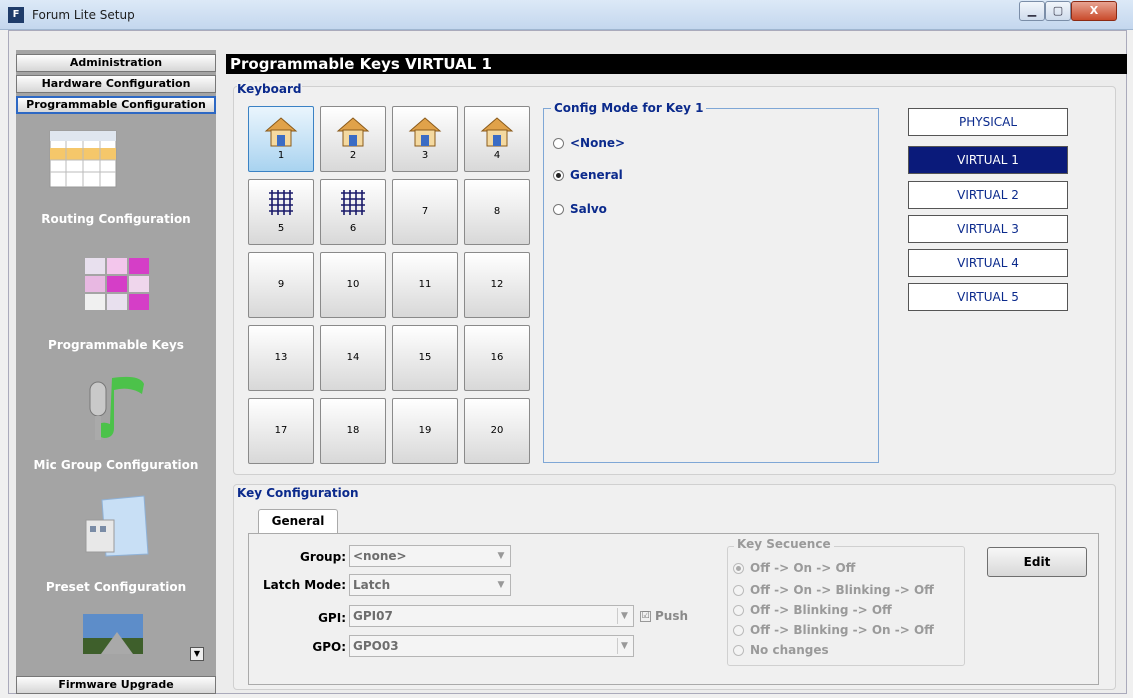 This screenshot has height=698, width=1133. I want to click on key-1: 1, so click(281, 139).